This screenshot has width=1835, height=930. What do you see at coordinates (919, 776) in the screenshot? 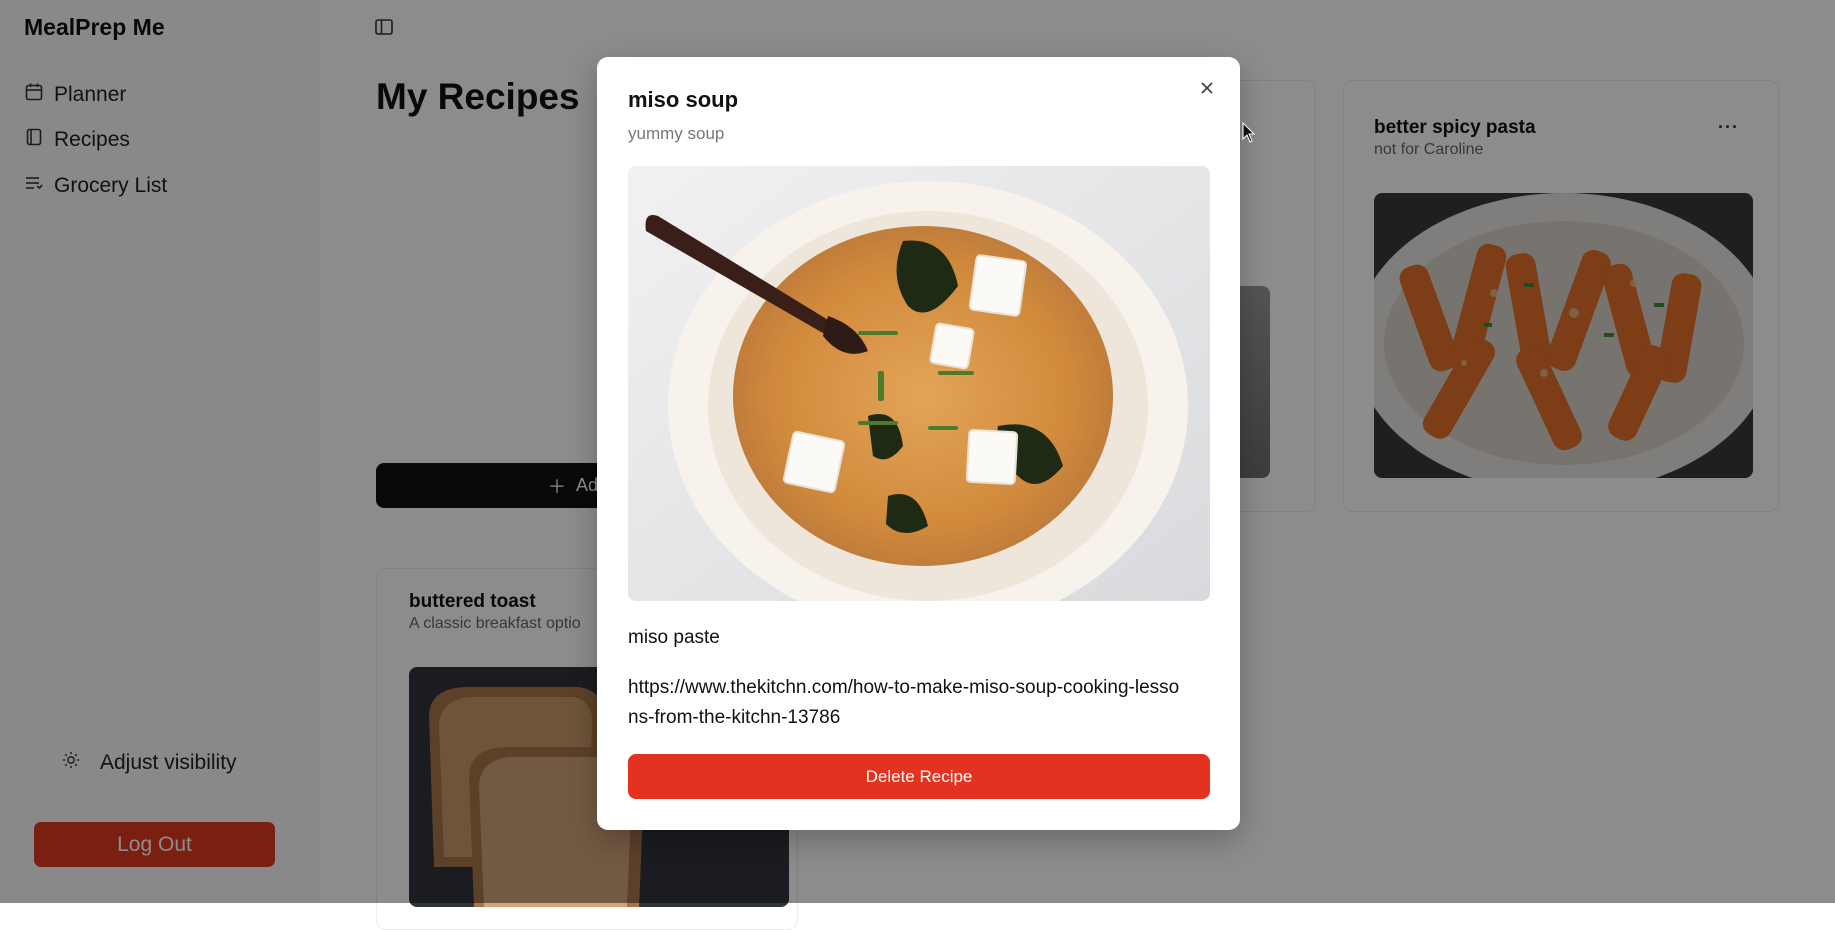
I see `delete-recipe-button: Delete Recipe` at bounding box center [919, 776].